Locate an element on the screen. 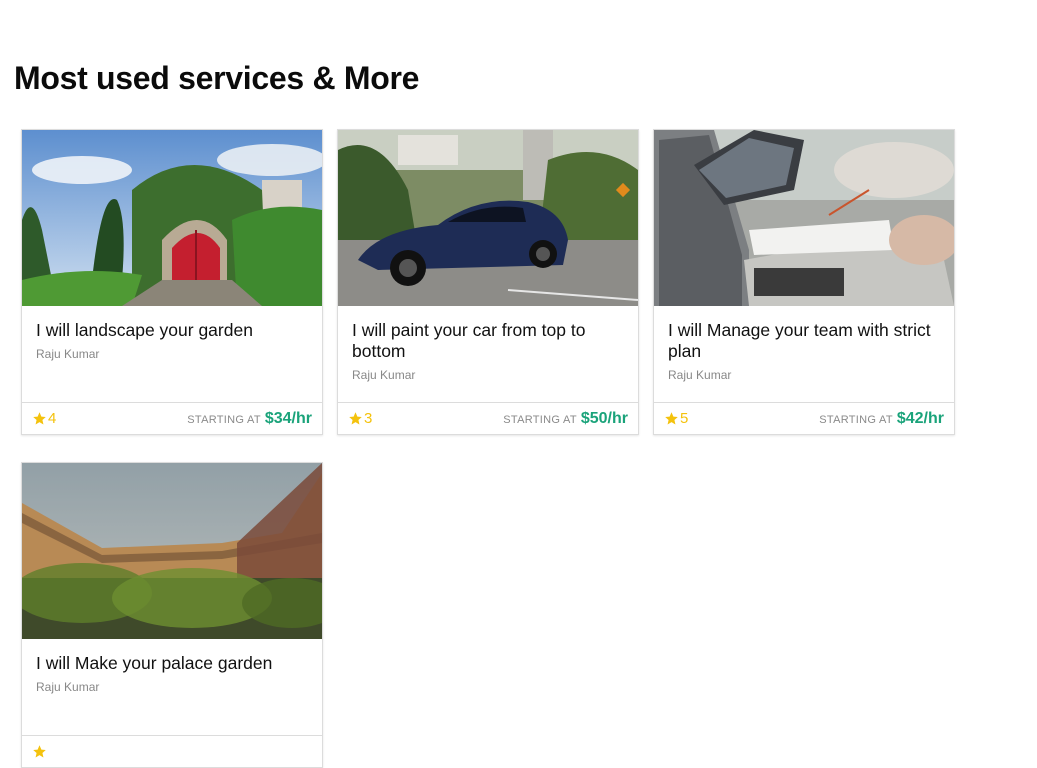 The image size is (1037, 768). price-info: STARTING AT $42/hr is located at coordinates (881, 419).